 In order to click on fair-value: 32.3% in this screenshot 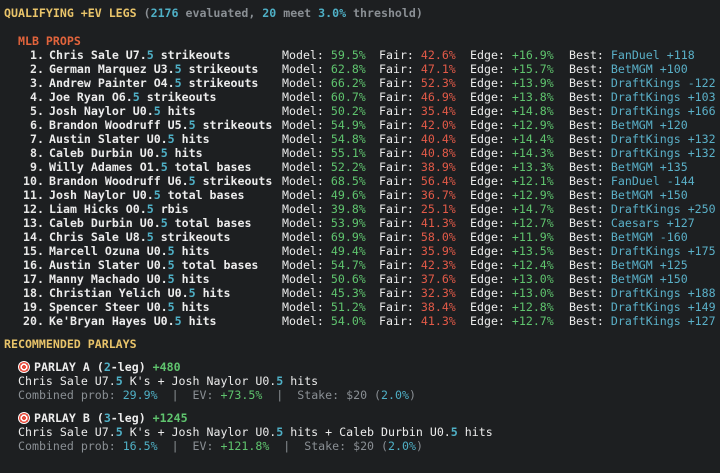, I will do `click(438, 293)`.